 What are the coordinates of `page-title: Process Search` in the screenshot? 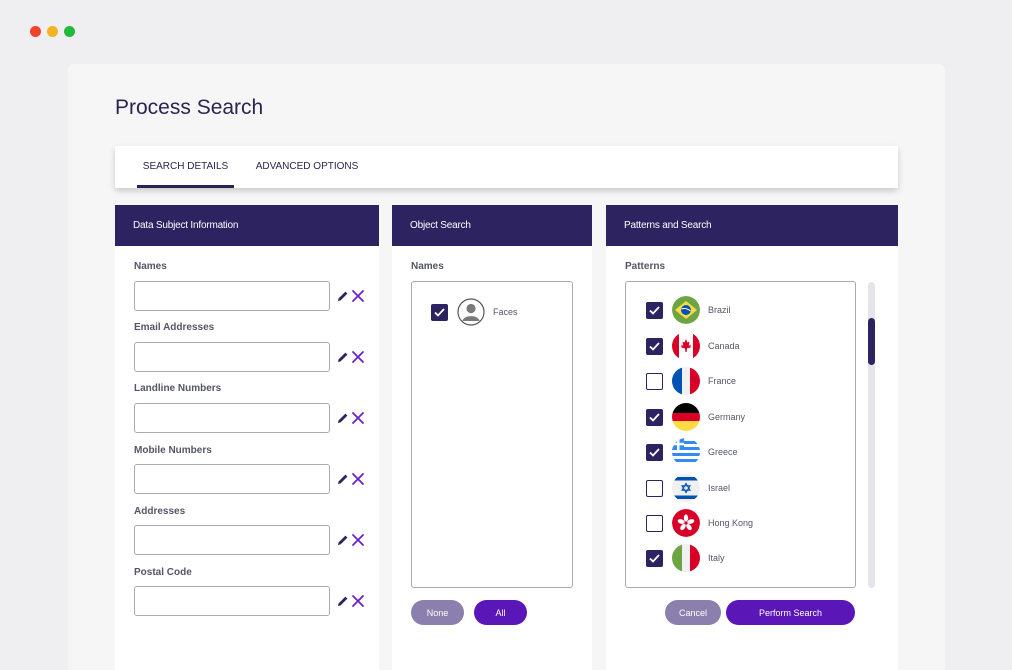 It's located at (189, 107).